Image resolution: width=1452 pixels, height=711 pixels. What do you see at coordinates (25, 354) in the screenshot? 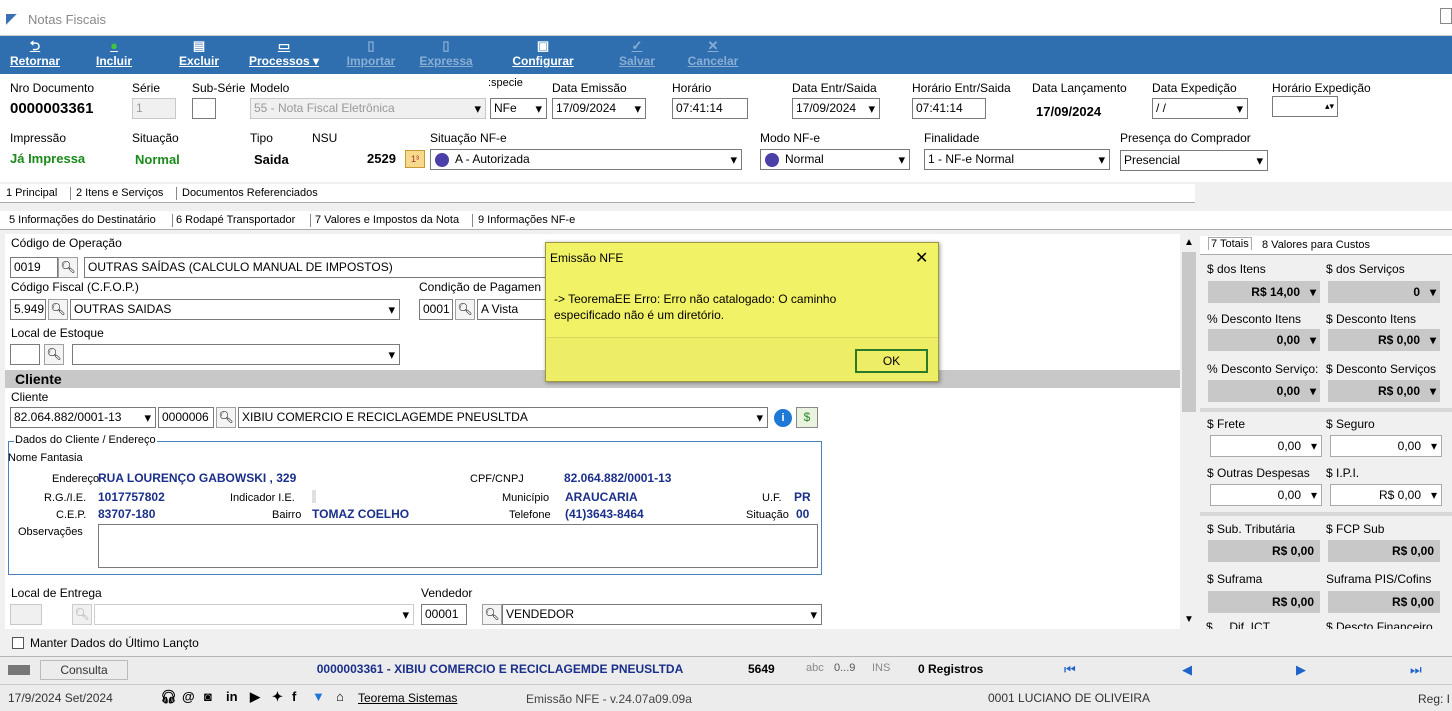
I see `local-estoque-field` at bounding box center [25, 354].